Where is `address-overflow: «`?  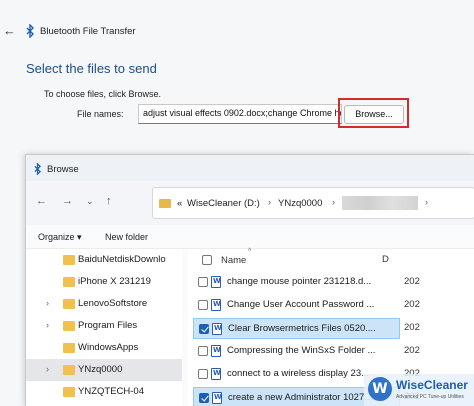 address-overflow: « is located at coordinates (179, 203).